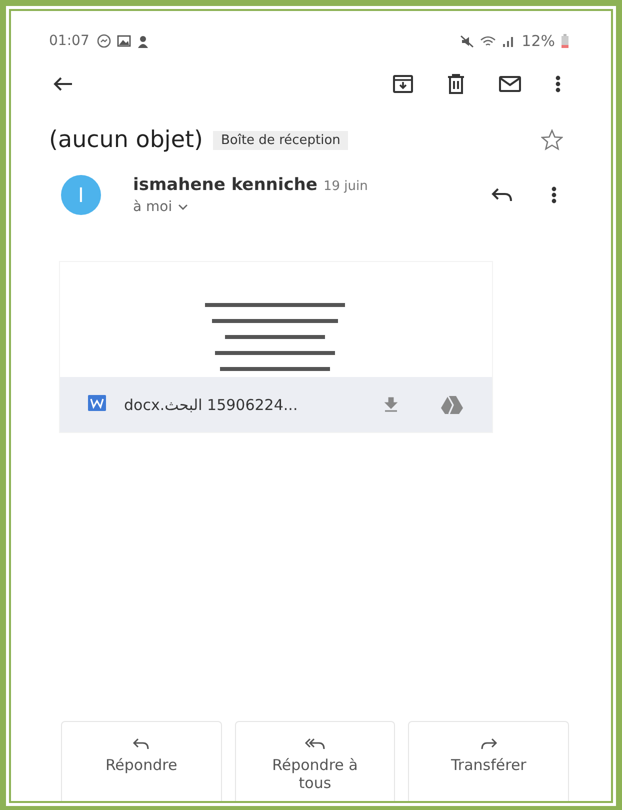 The height and width of the screenshot is (810, 622). What do you see at coordinates (280, 140) in the screenshot?
I see `inbox-label: Boîte de réception` at bounding box center [280, 140].